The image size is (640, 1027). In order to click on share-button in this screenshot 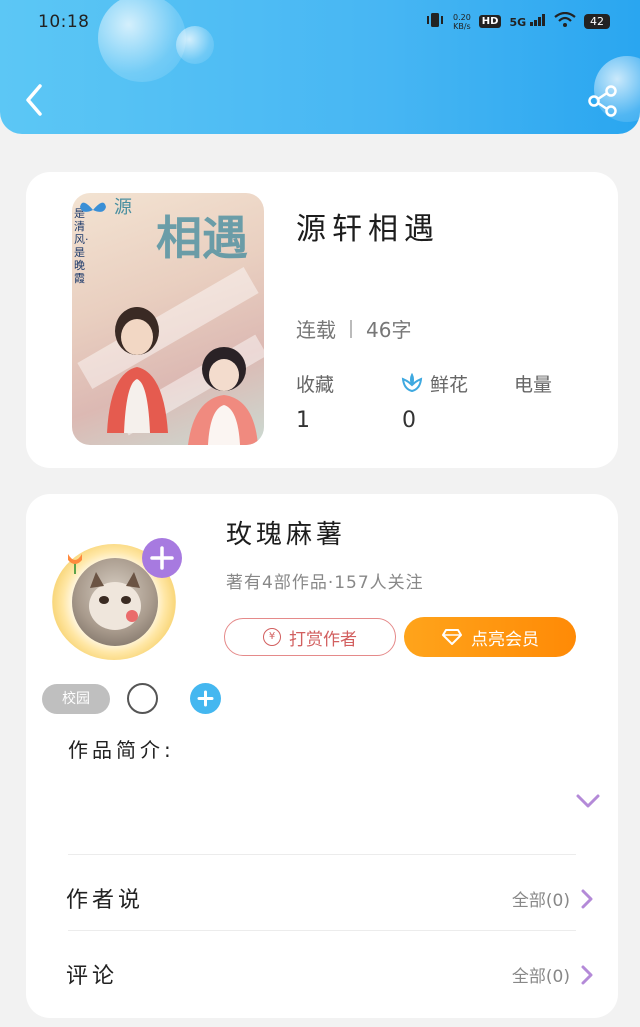, I will do `click(603, 101)`.